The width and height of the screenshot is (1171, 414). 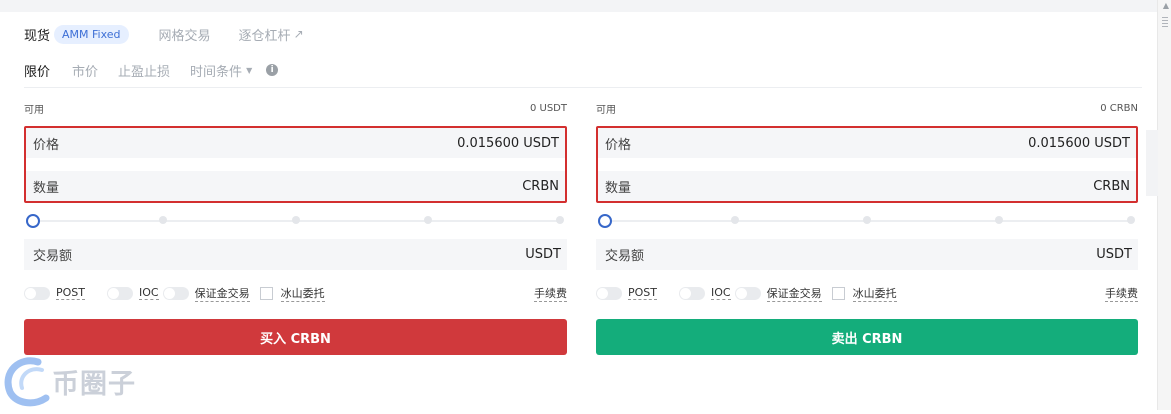 What do you see at coordinates (618, 145) in the screenshot?
I see `sell-price-label: 价格` at bounding box center [618, 145].